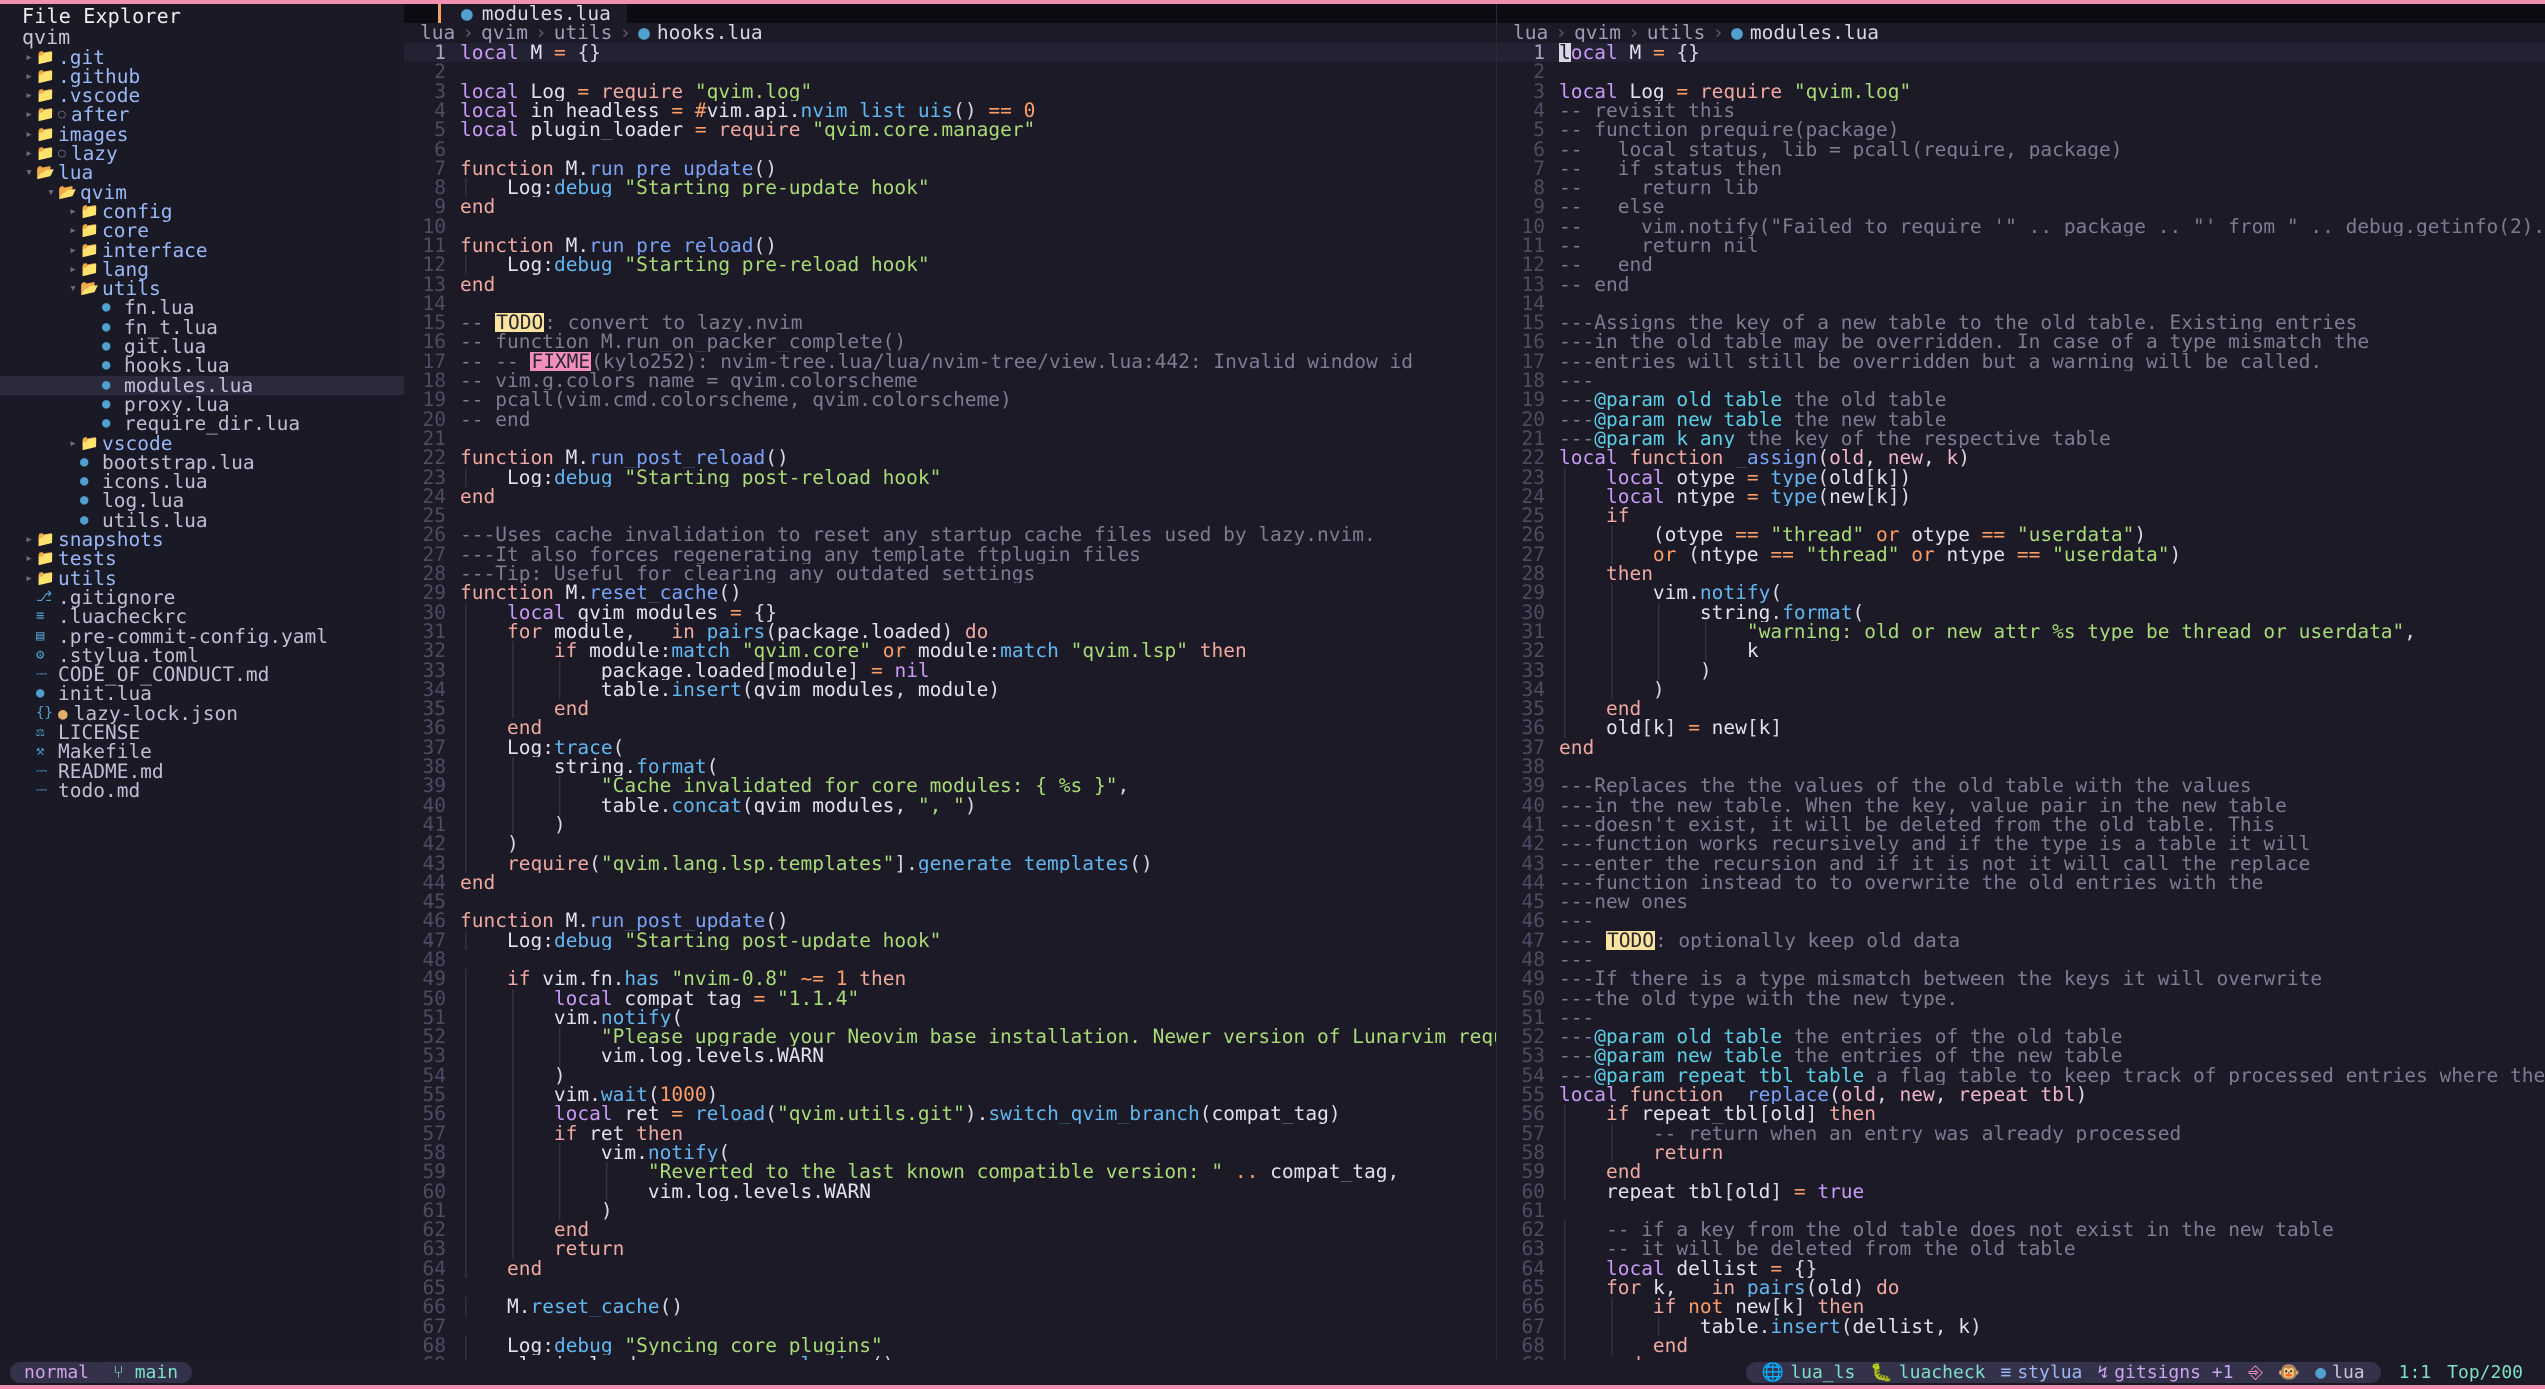 This screenshot has height=1389, width=2545. I want to click on file-tree-item-require-dir-lua: ● require_dir.lua, so click(202, 424).